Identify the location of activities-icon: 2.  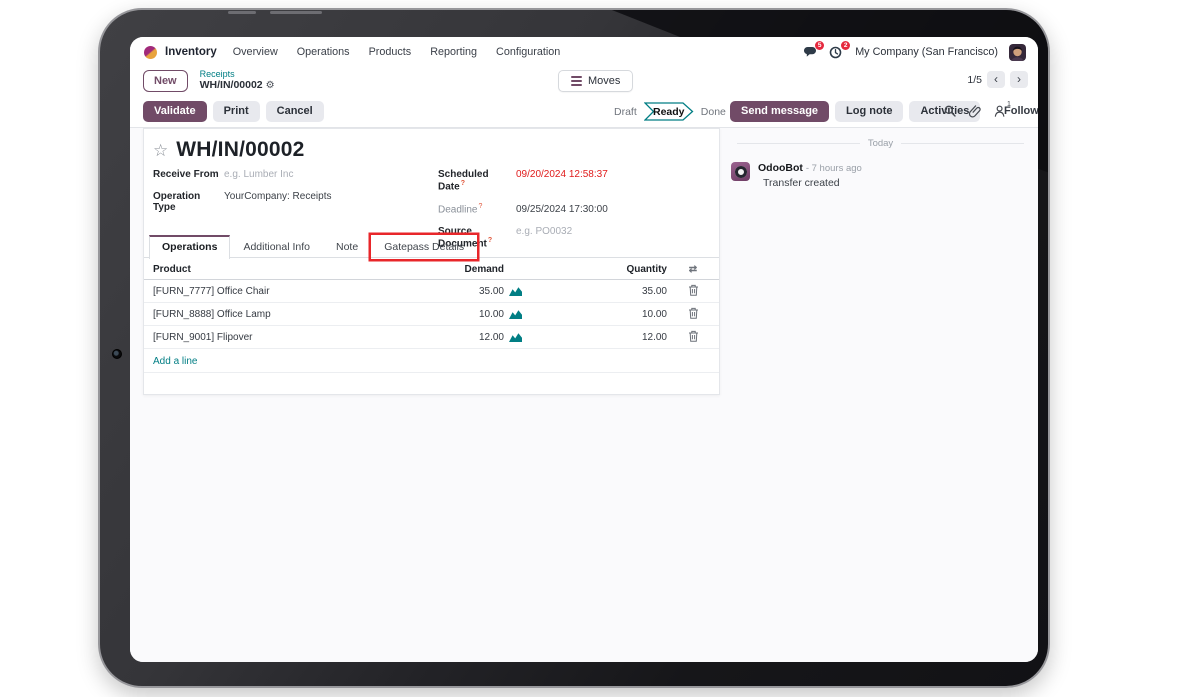
(840, 50).